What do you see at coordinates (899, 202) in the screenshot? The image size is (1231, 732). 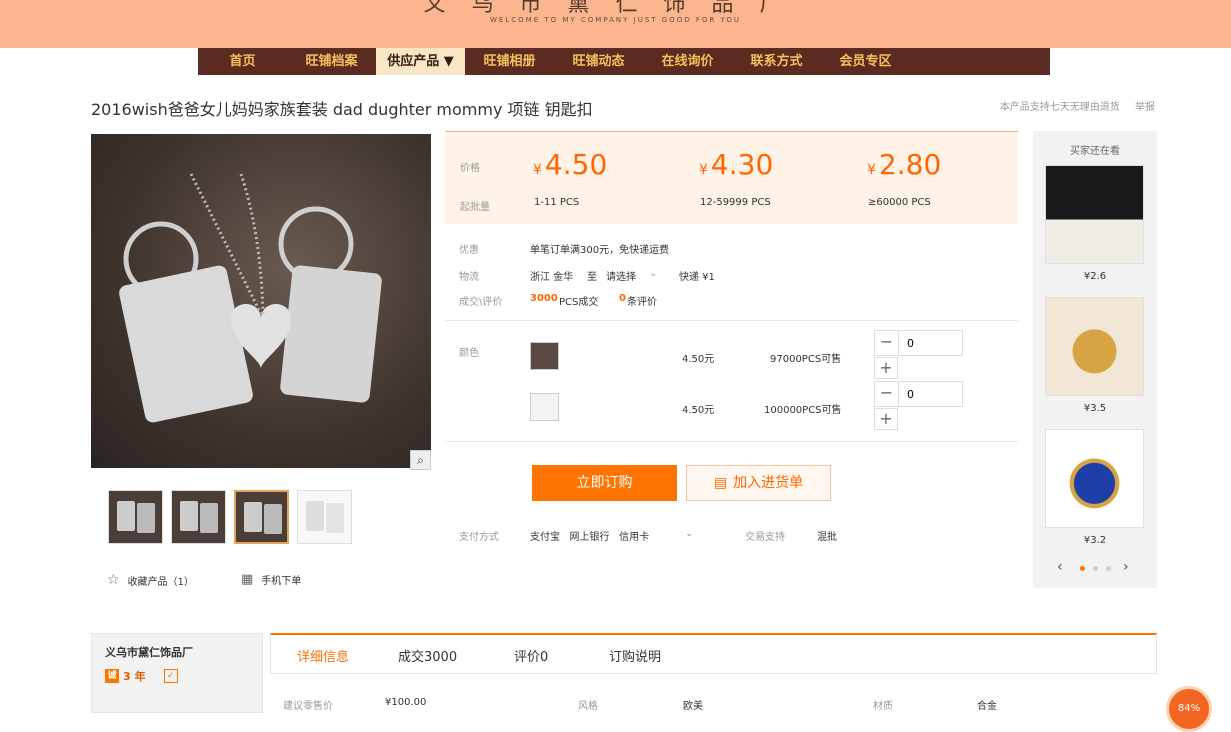 I see `qty-tier-3: ≥60000 PCS` at bounding box center [899, 202].